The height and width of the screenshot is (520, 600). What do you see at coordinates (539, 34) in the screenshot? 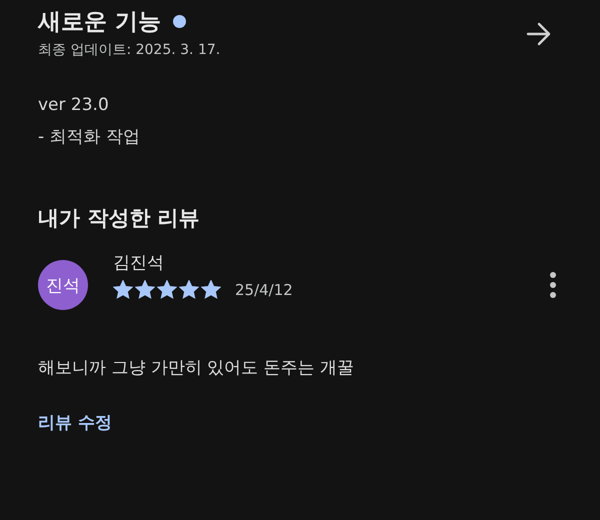
I see `arrow-right-icon` at bounding box center [539, 34].